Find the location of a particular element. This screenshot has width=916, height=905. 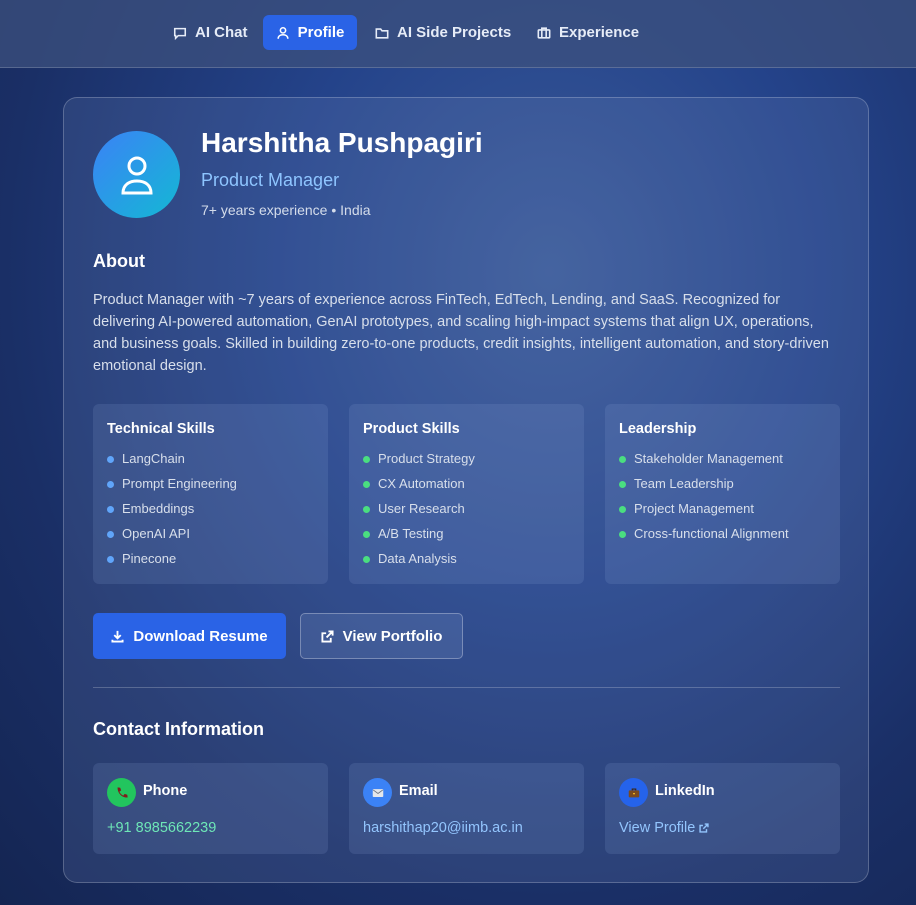

button-label: Download Resume is located at coordinates (200, 636).